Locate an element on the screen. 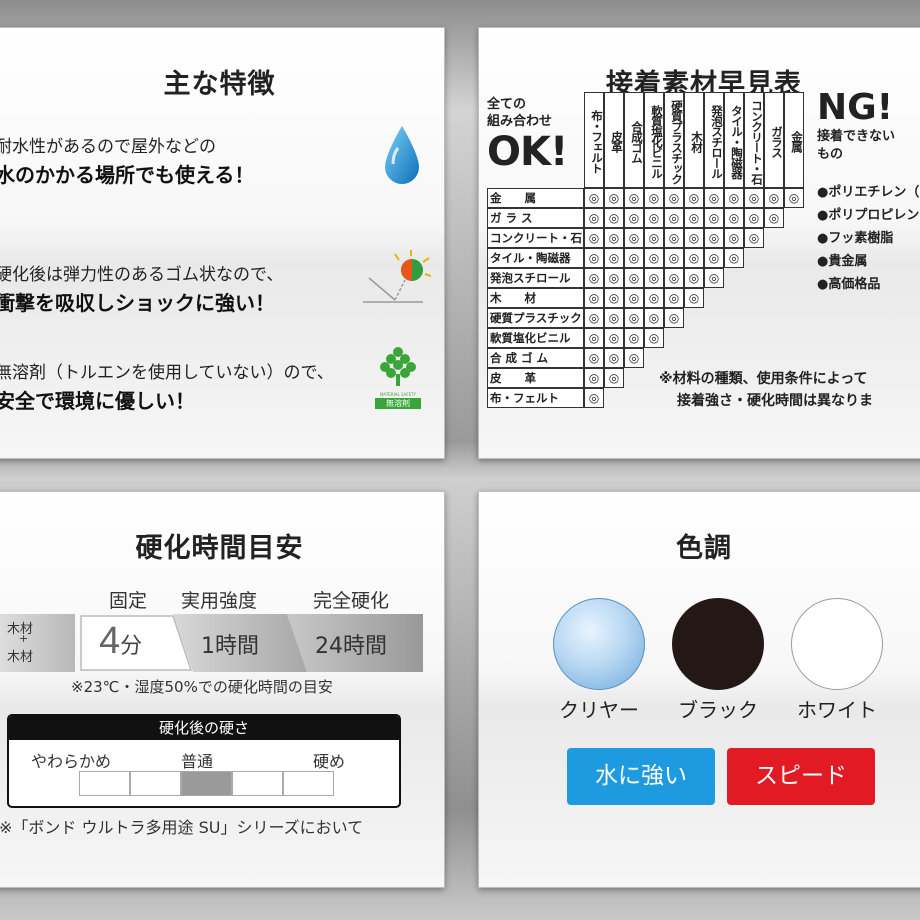  ok-big: OK! is located at coordinates (527, 152).